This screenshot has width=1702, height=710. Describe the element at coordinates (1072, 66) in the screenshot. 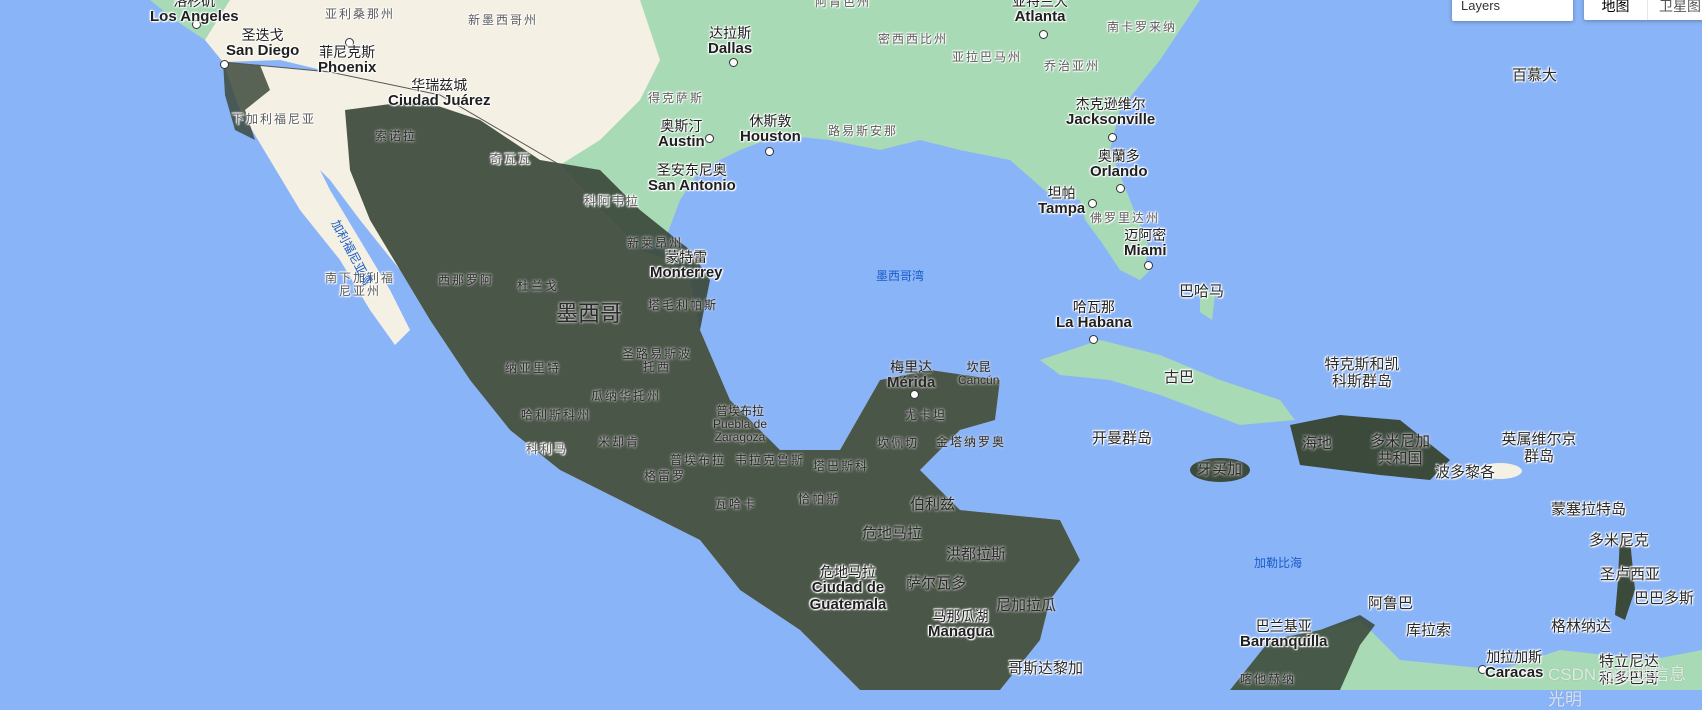

I see `label-georgia: 乔治亚州` at that location.